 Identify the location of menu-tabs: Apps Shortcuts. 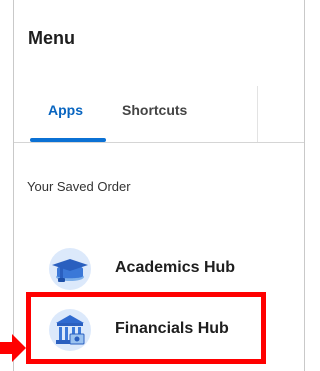
(134, 102).